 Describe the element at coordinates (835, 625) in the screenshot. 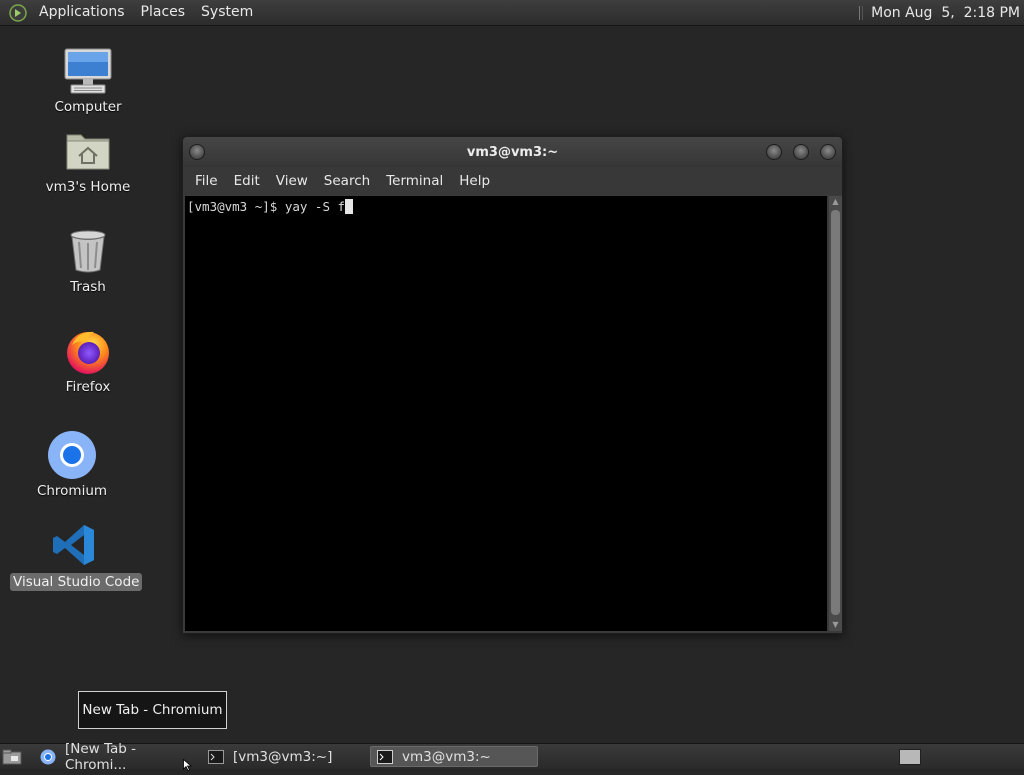

I see `scroll-down-arrow-icon: ▼` at that location.